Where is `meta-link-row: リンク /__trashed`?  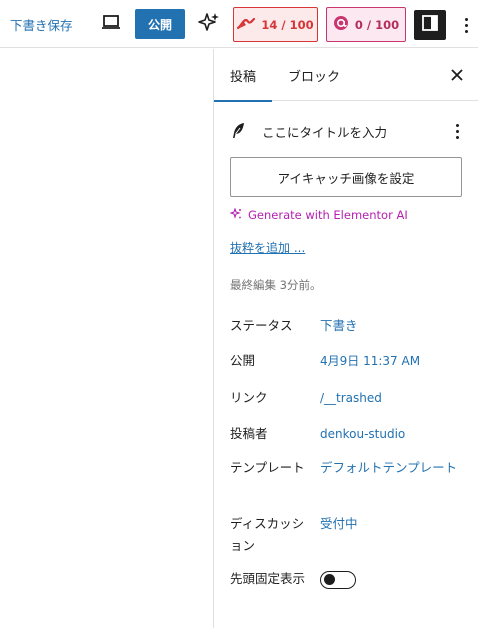 meta-link-row: リンク /__trashed is located at coordinates (350, 398).